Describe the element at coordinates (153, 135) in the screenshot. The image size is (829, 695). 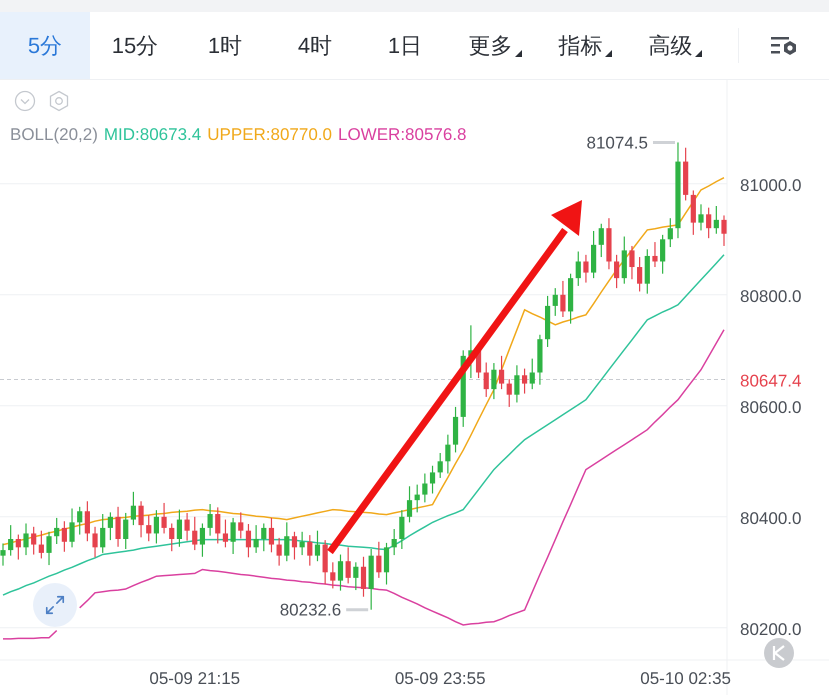
I see `indicator-legend-label: MID:80673.4` at that location.